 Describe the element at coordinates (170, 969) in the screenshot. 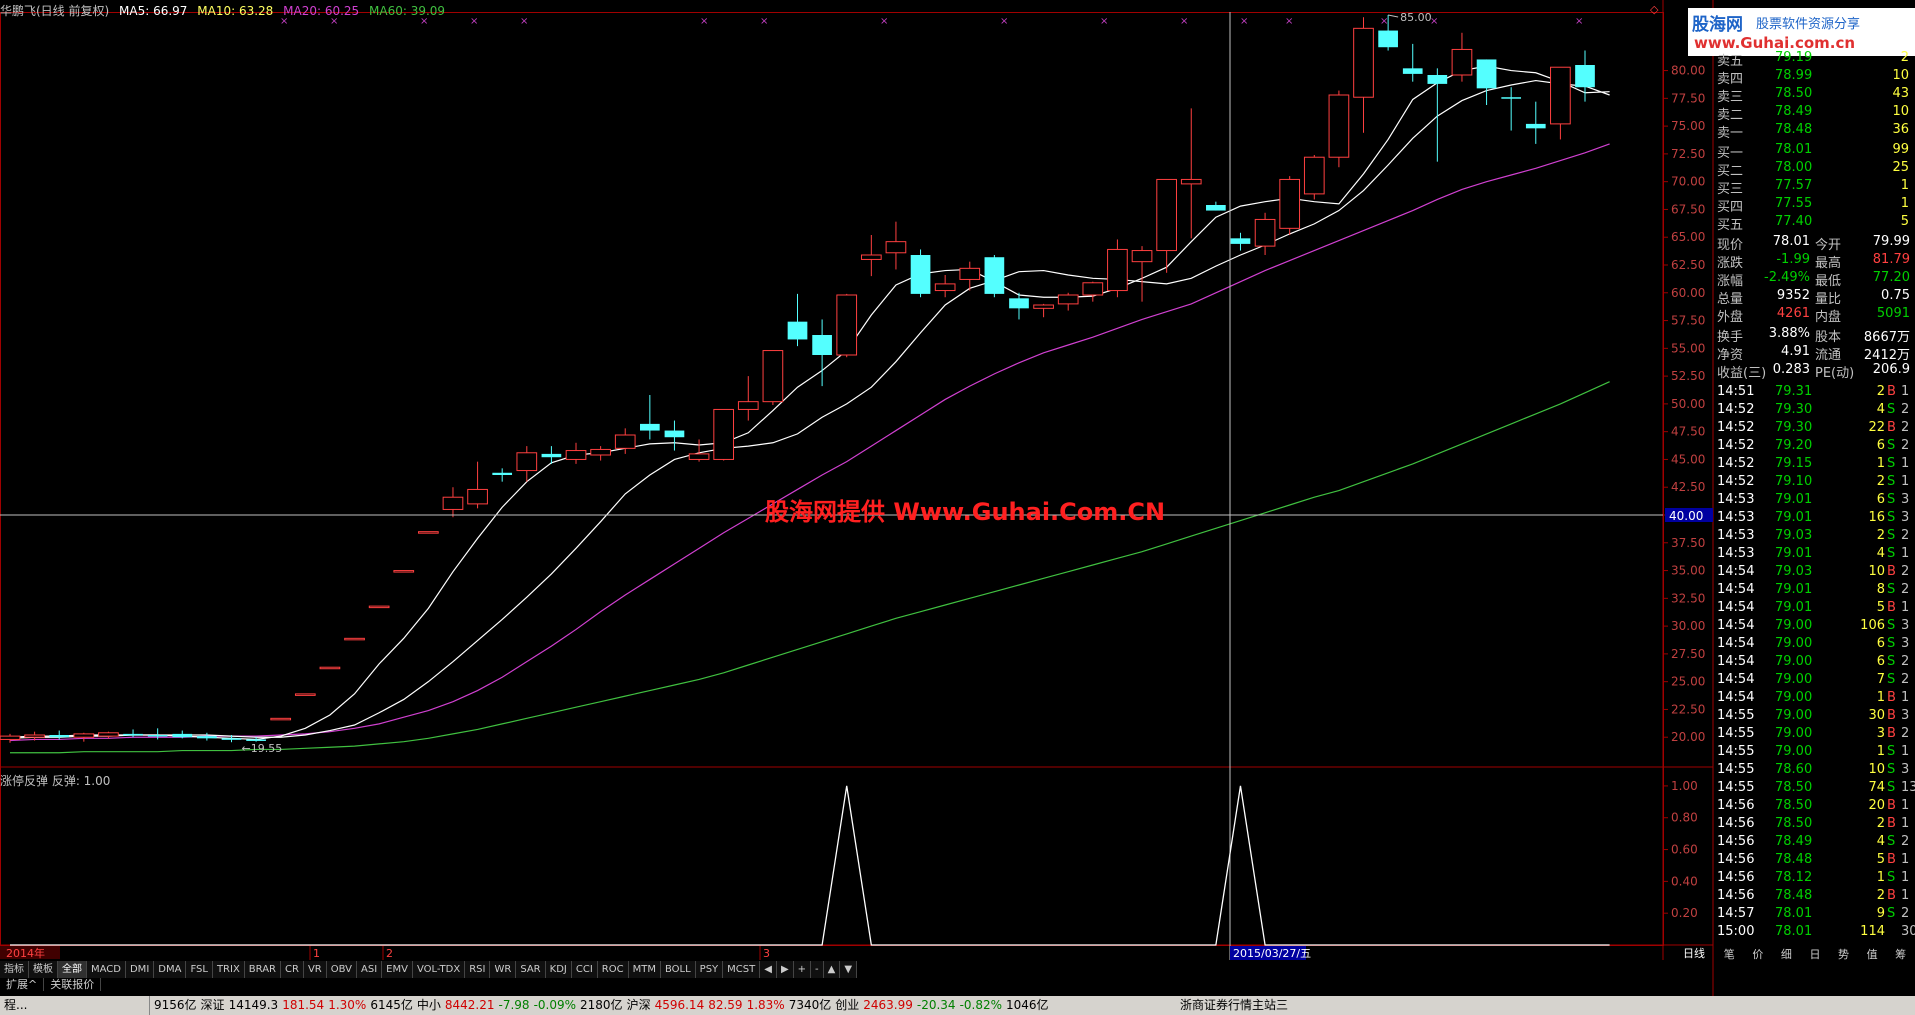

I see `tab-dma: DMA` at that location.